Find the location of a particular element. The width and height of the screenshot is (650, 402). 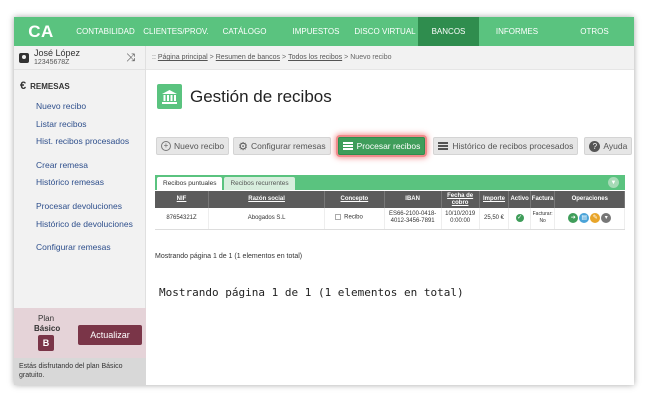

gear-icon: ⚙ is located at coordinates (243, 146).